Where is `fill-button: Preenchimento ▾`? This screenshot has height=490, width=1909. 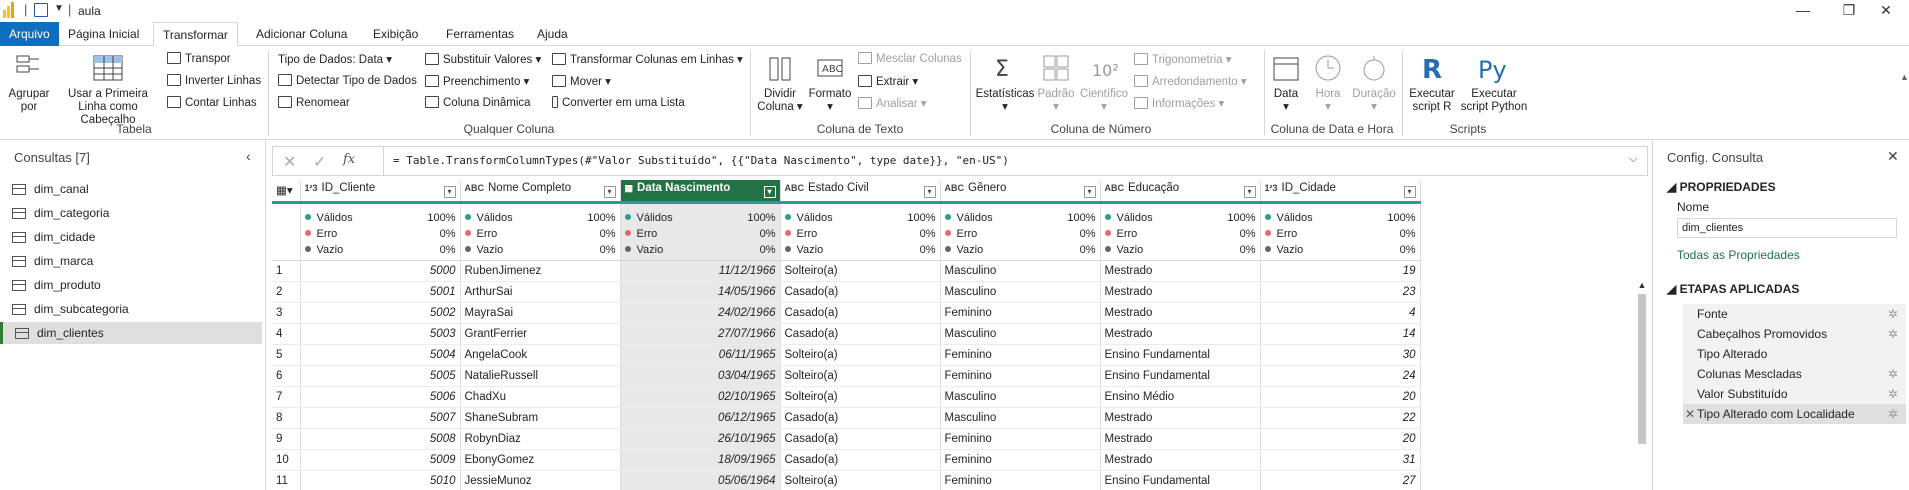 fill-button: Preenchimento ▾ is located at coordinates (477, 81).